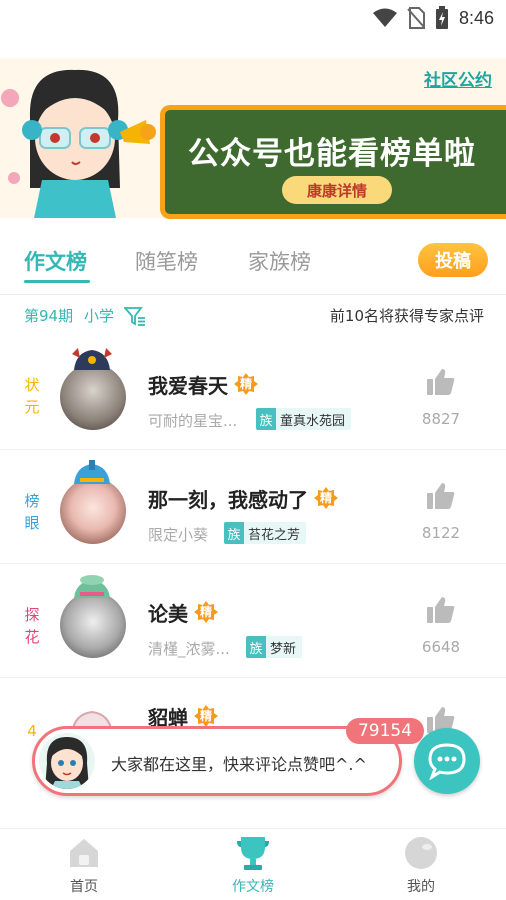 This screenshot has height=900, width=506. I want to click on expert-review-notice: 前10名将获得专家点评, so click(406, 316).